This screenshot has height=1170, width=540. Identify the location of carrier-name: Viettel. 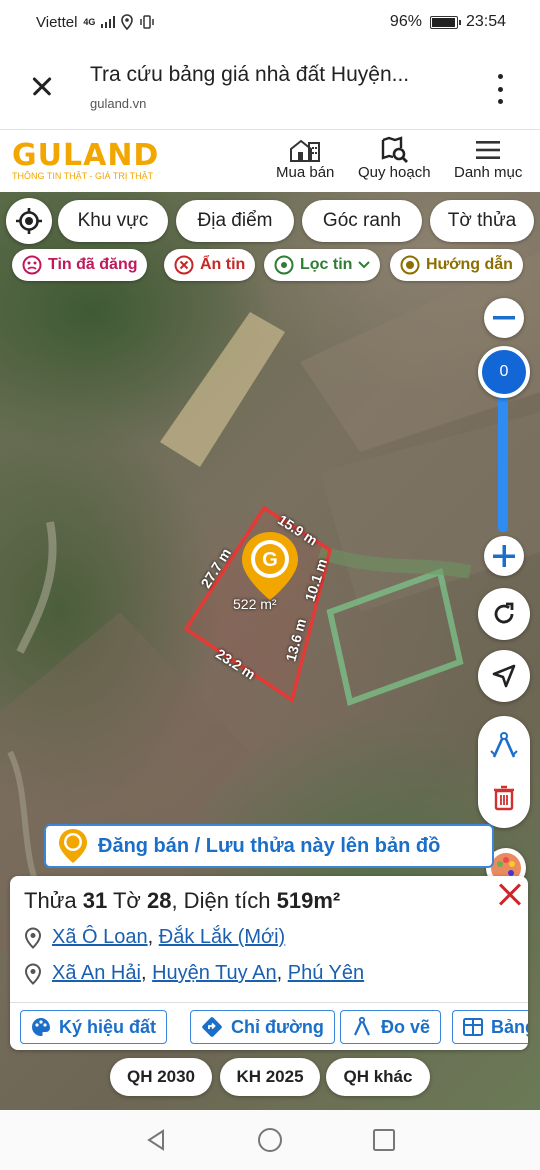
(57, 22).